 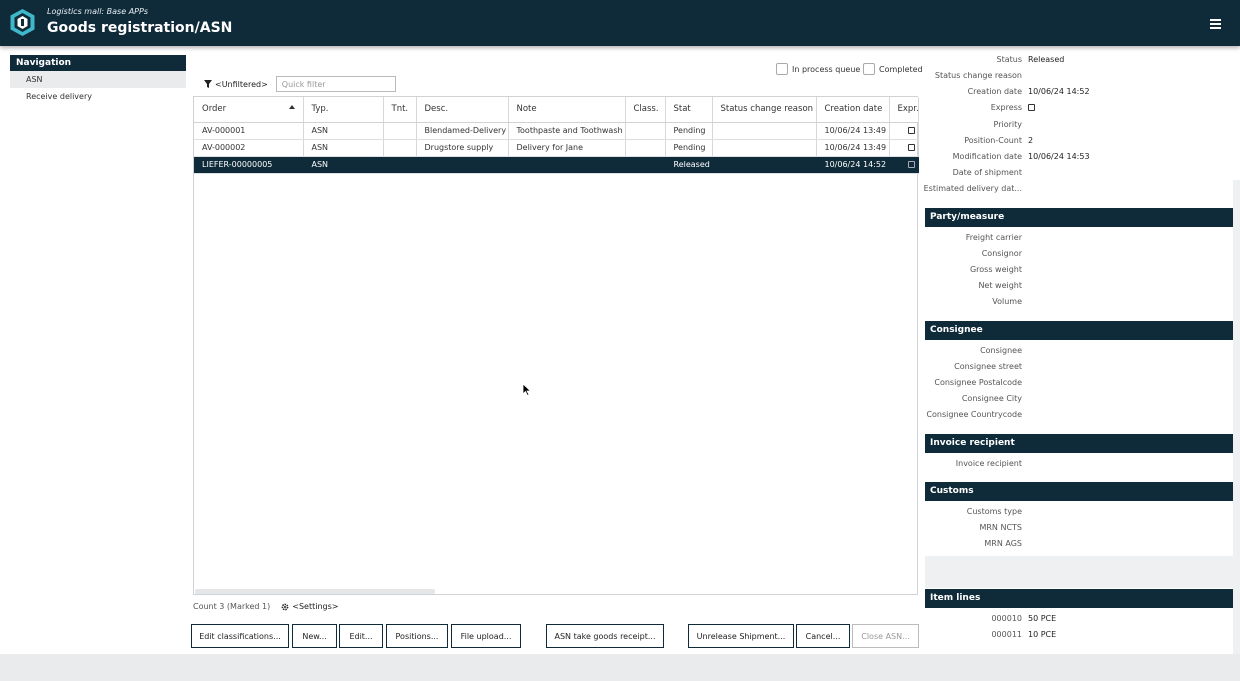 What do you see at coordinates (1021, 156) in the screenshot?
I see `field-modification-date: Modification date 10/06/24 14:53` at bounding box center [1021, 156].